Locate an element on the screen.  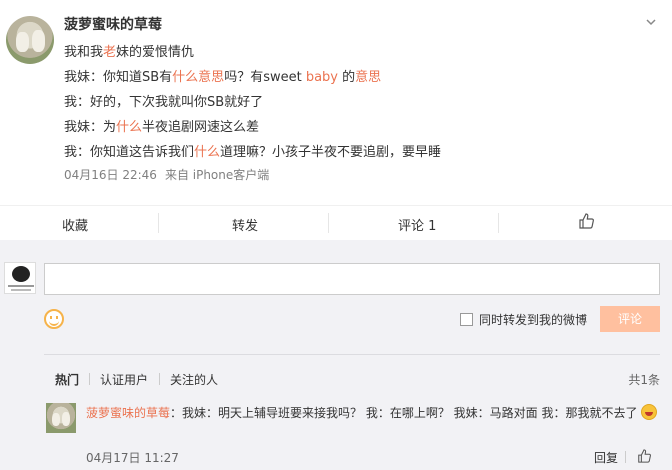
comment-button: 评论 1 is located at coordinates (417, 224).